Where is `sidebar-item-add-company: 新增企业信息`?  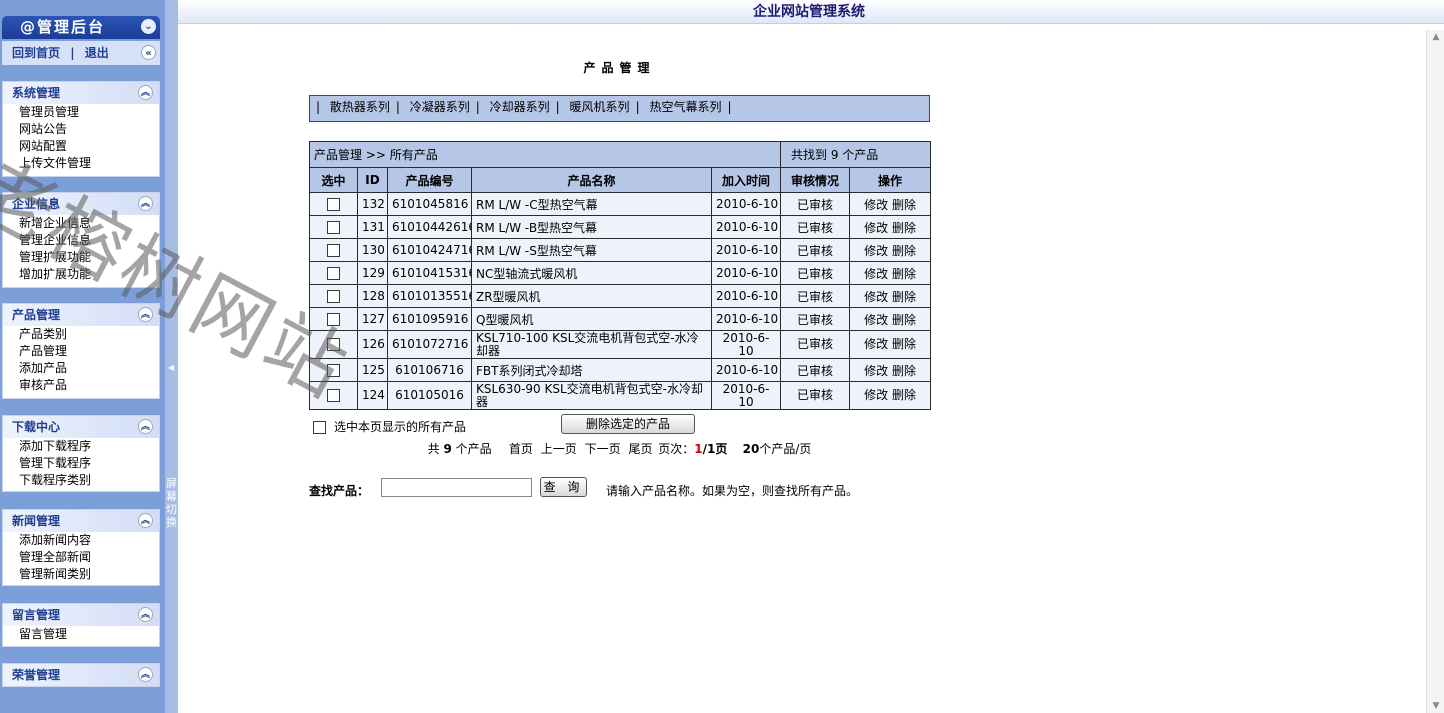
sidebar-item-add-company: 新增企业信息 is located at coordinates (81, 223).